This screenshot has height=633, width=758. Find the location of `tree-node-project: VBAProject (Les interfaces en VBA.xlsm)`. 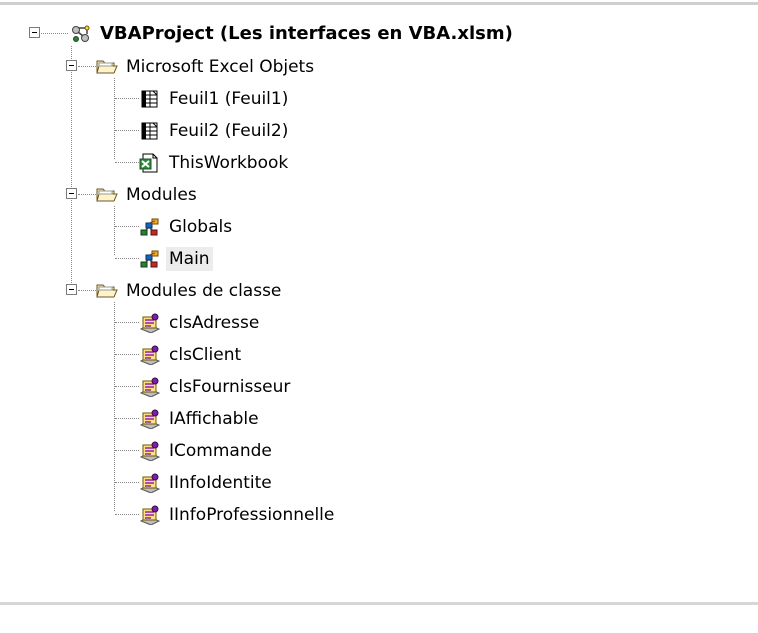

tree-node-project: VBAProject (Les interfaces en VBA.xlsm) is located at coordinates (293, 33).